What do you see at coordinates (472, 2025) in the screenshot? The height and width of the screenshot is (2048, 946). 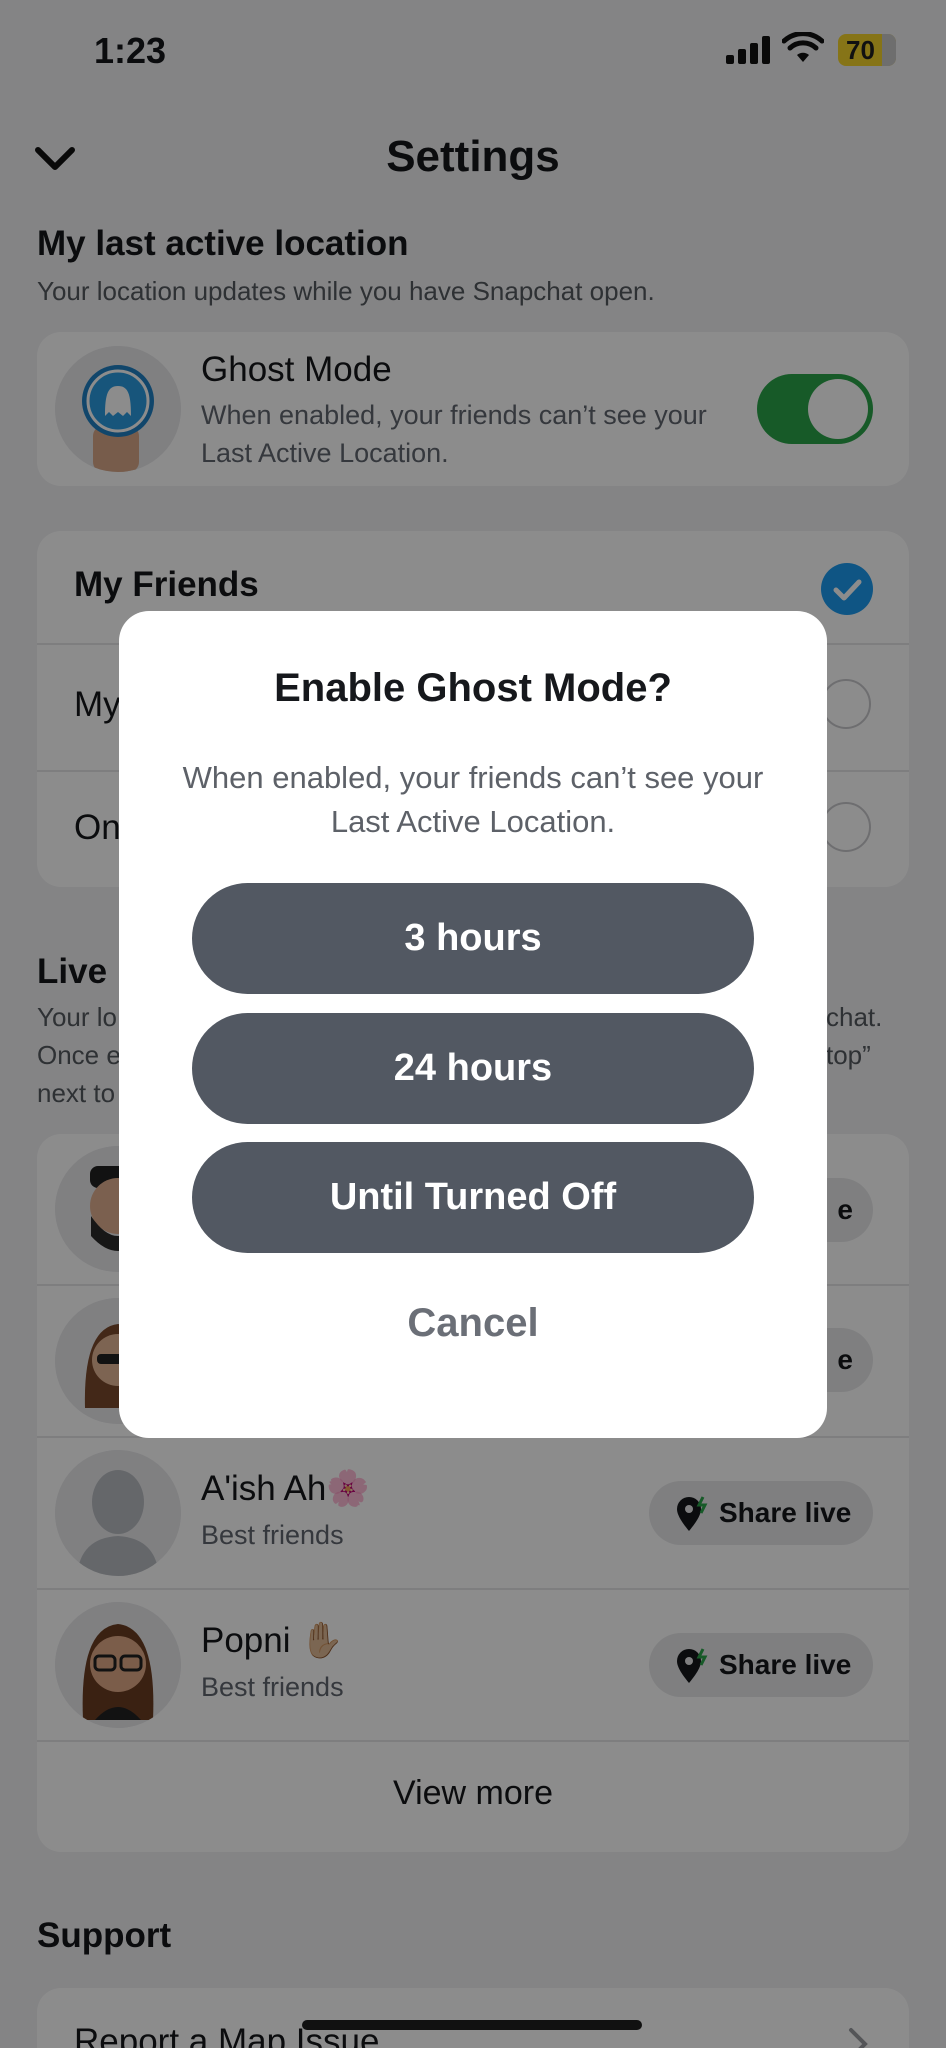 I see `home-indicator` at bounding box center [472, 2025].